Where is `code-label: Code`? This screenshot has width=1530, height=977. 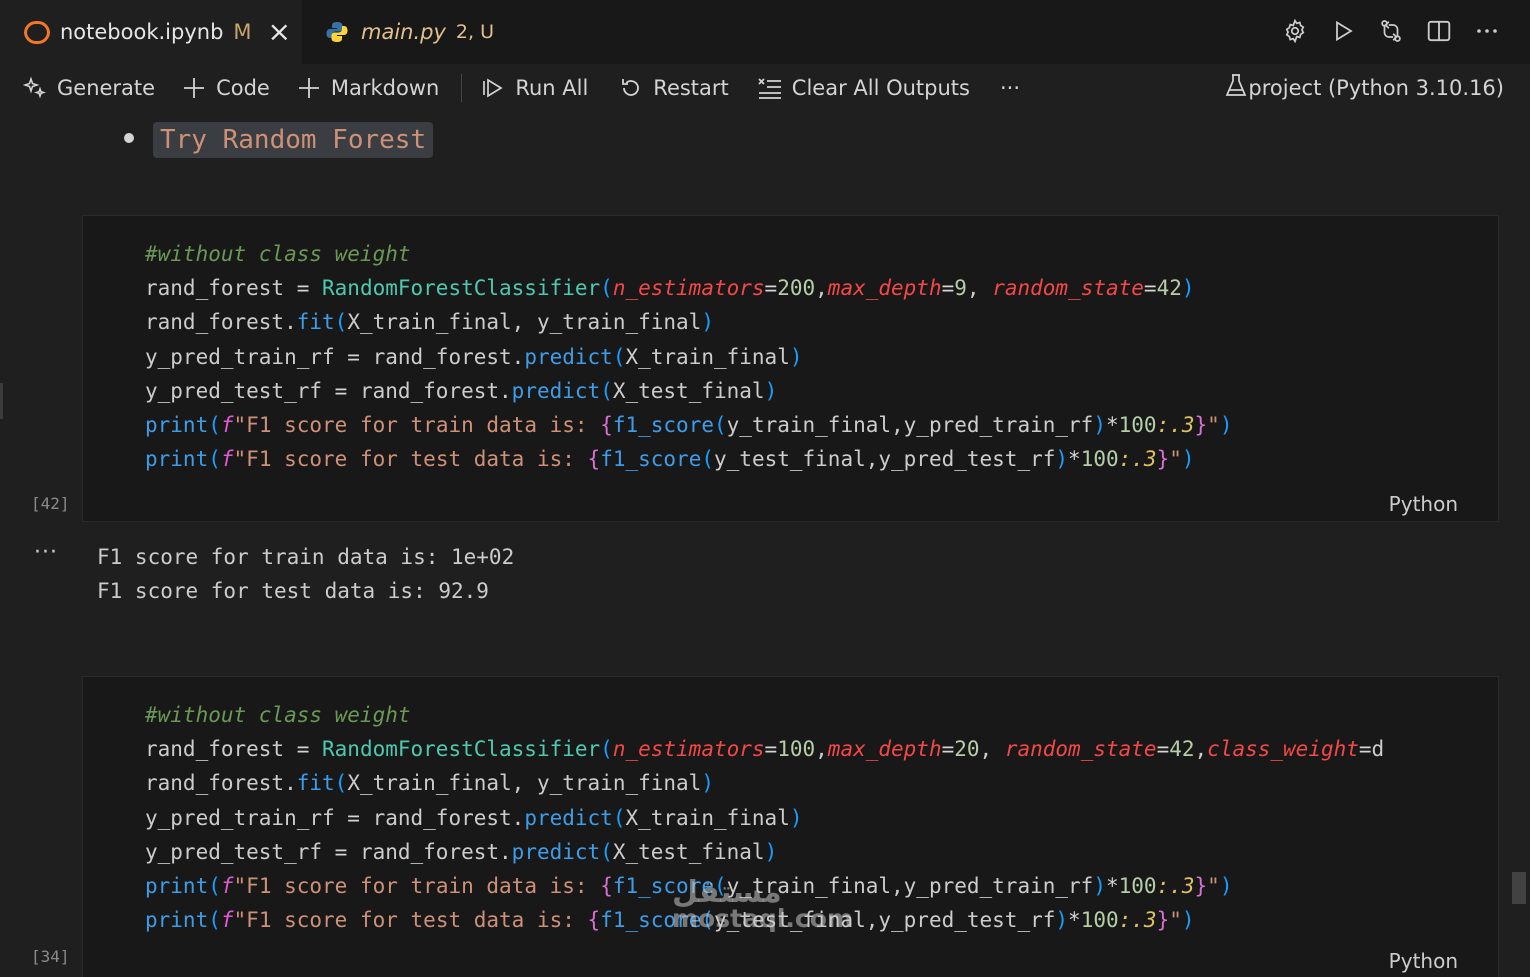
code-label: Code is located at coordinates (243, 88).